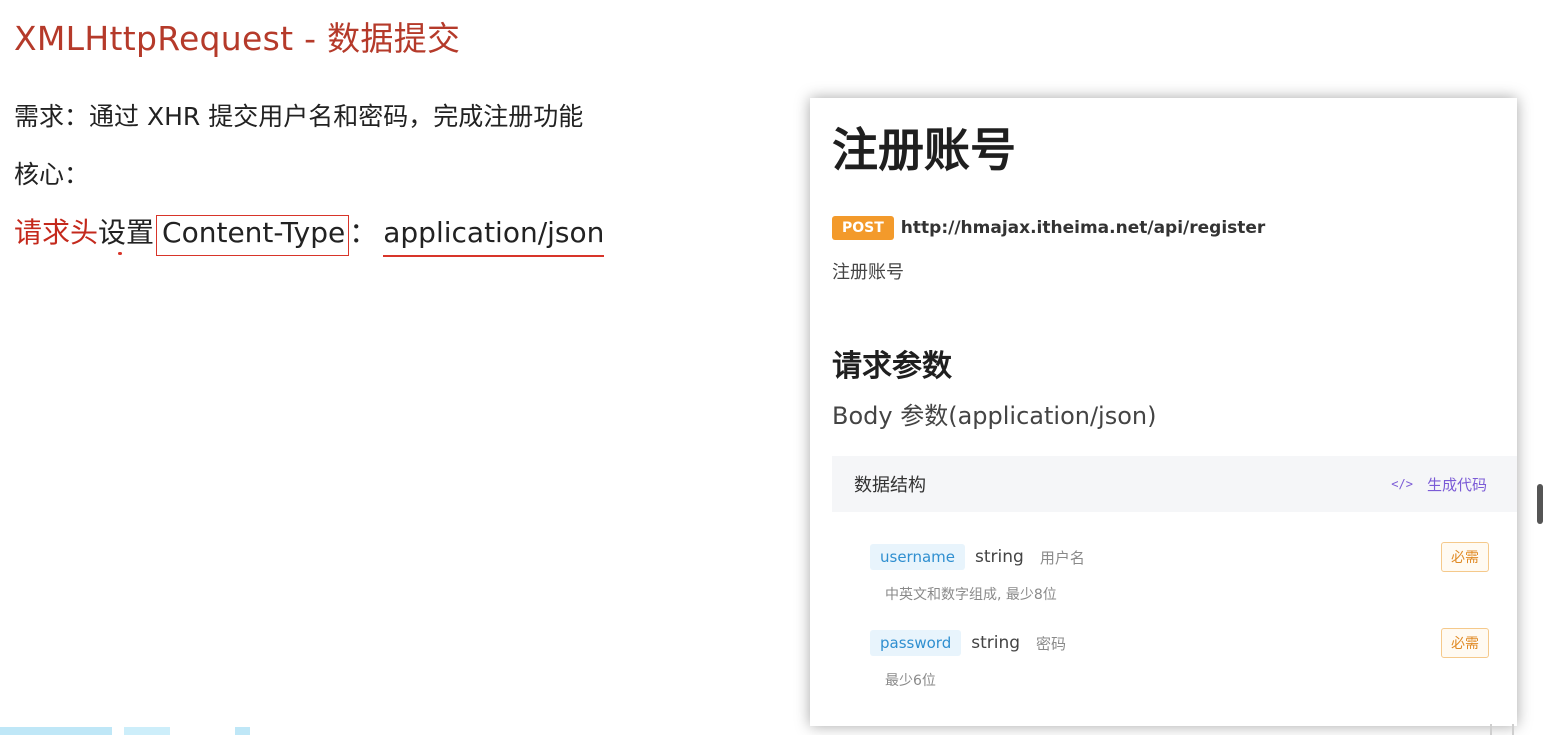  I want to click on field-label: 用户名, so click(1062, 557).